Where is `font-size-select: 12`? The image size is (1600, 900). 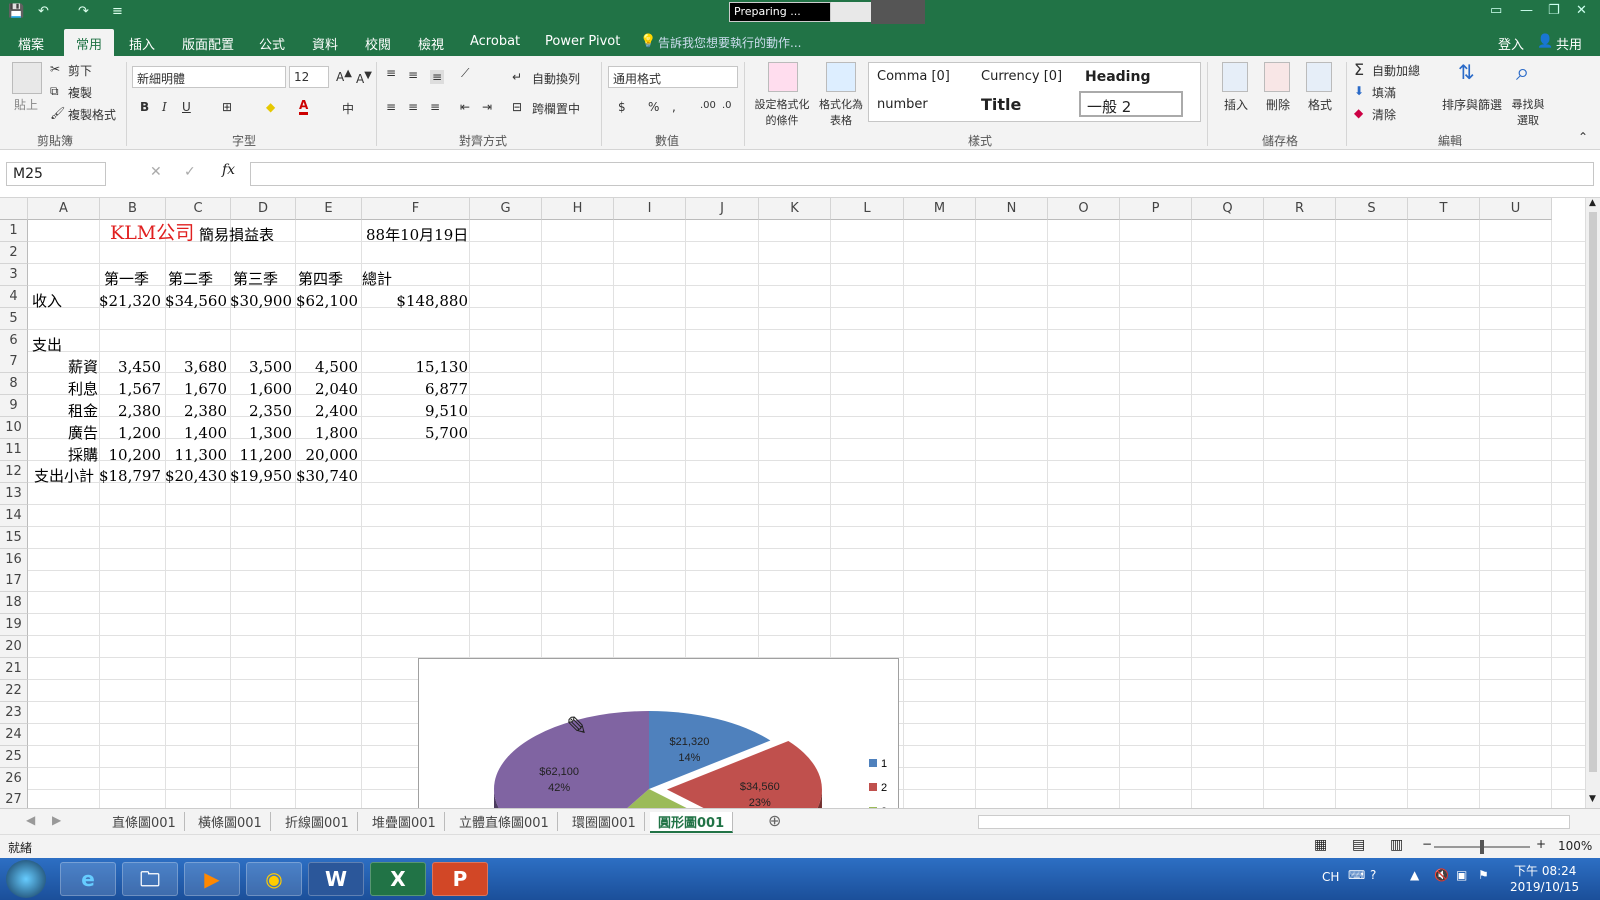 font-size-select: 12 is located at coordinates (309, 77).